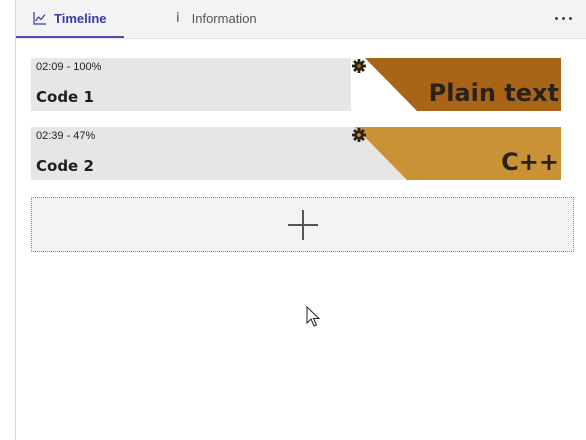  Describe the element at coordinates (66, 136) in the screenshot. I see `code-time-progress: 02:39 - 47%` at that location.